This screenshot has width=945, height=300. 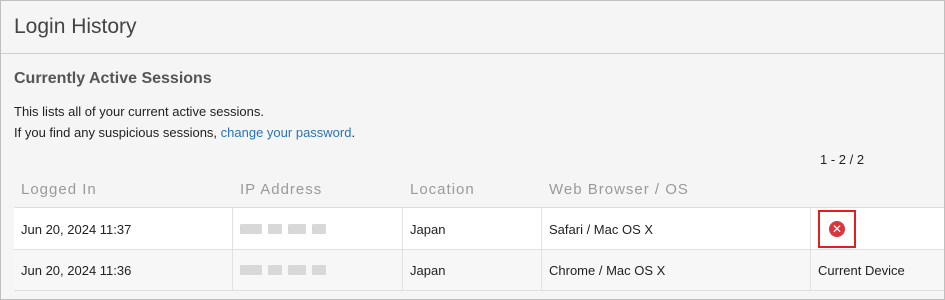 What do you see at coordinates (442, 189) in the screenshot?
I see `header-location: Location` at bounding box center [442, 189].